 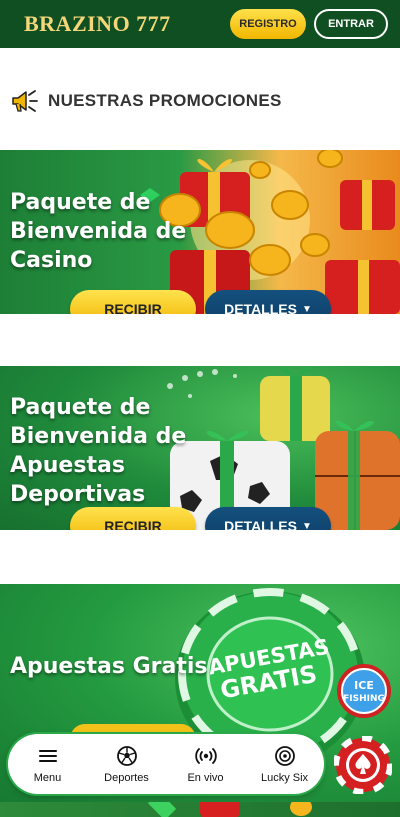 I want to click on nav-item-en-vivo: En vivo, so click(x=206, y=764).